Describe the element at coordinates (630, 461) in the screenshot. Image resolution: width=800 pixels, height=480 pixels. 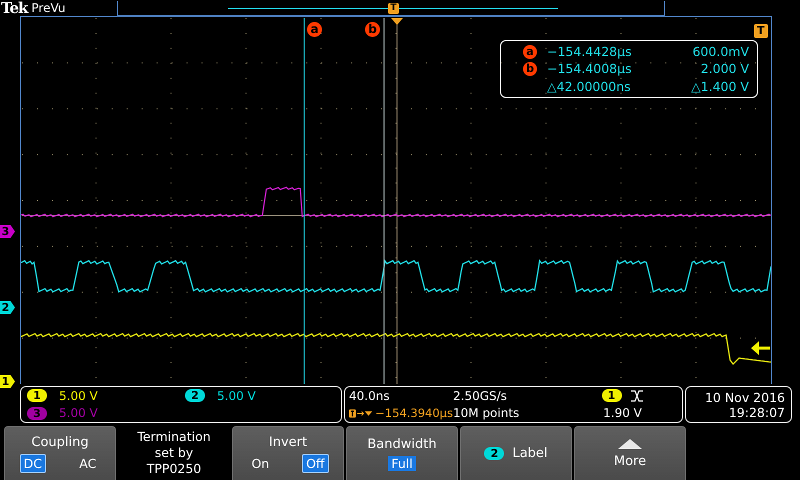
I see `softkey-label: More` at that location.